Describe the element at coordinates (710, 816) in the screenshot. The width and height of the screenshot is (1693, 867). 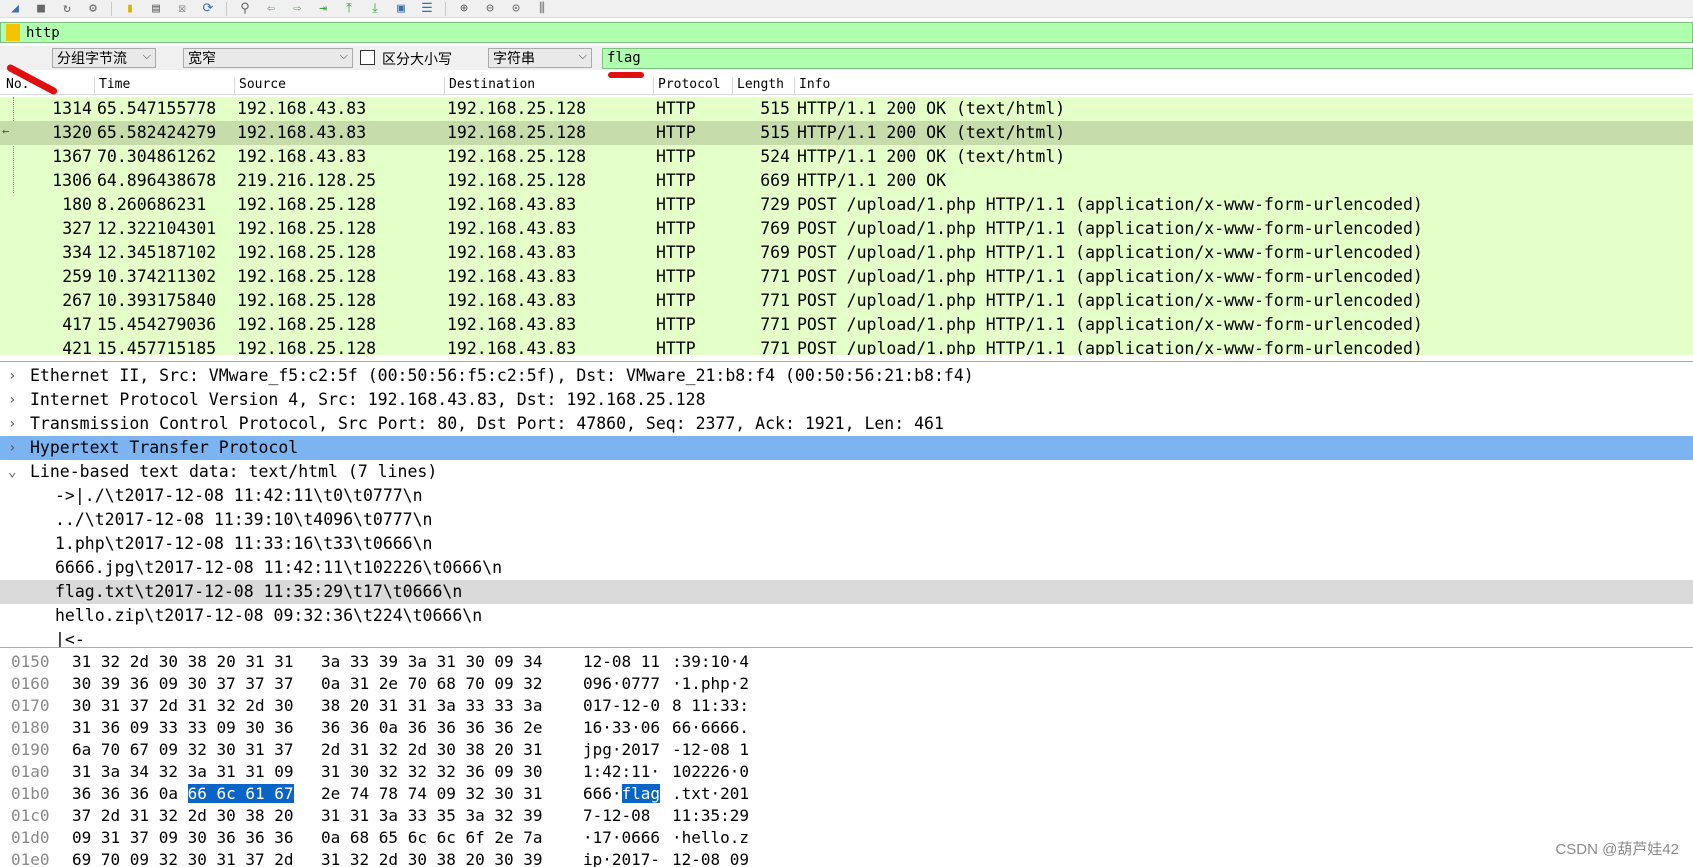
I see `bytes-ascii-group-2: 11:35:29` at that location.